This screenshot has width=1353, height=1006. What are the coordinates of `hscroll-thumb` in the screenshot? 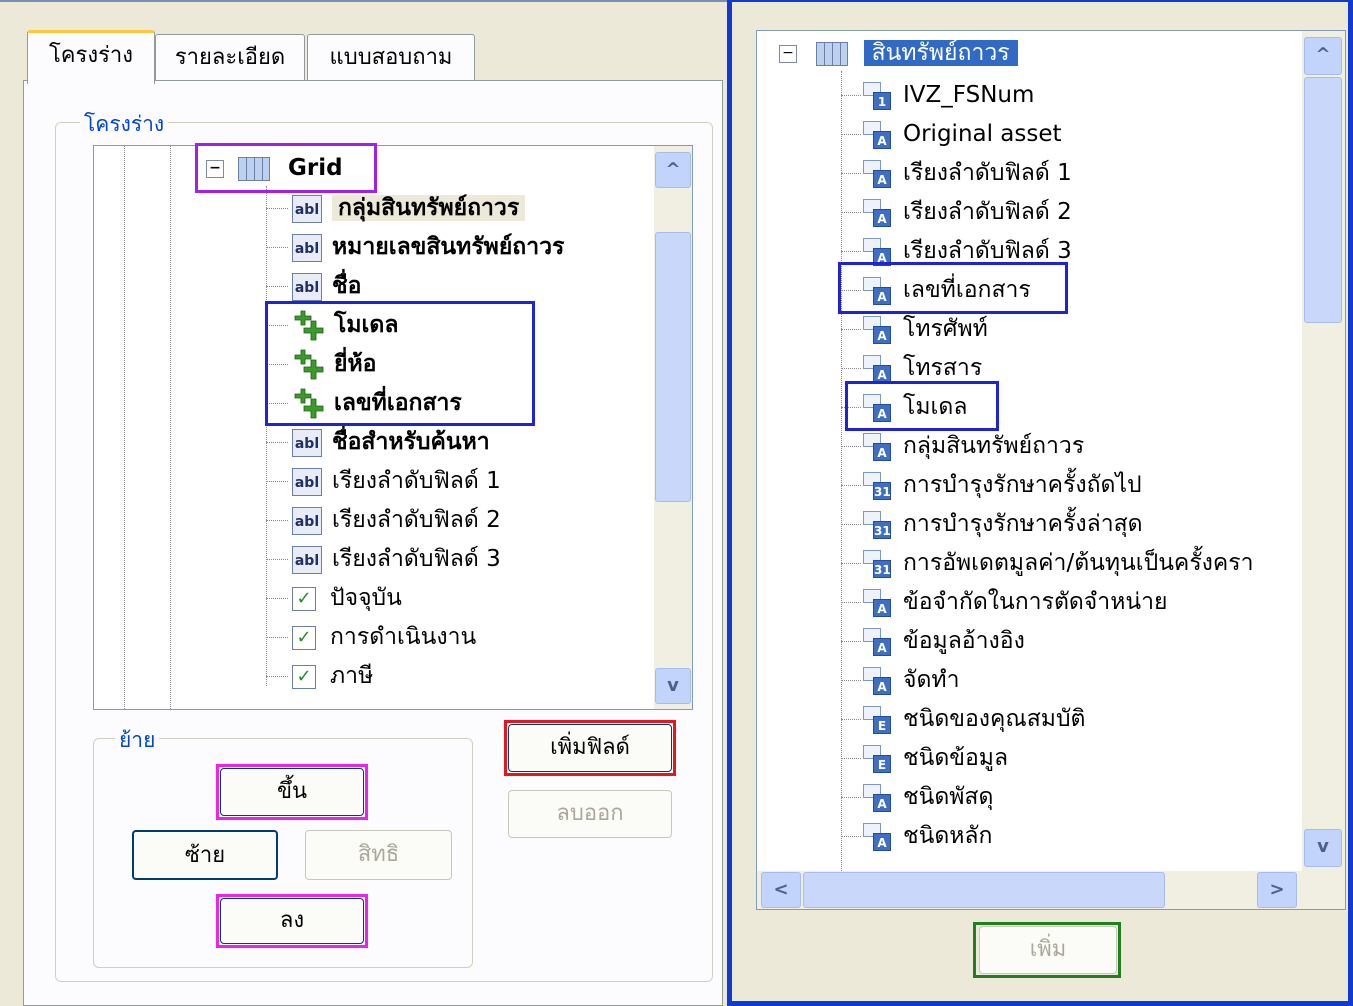 It's located at (984, 890).